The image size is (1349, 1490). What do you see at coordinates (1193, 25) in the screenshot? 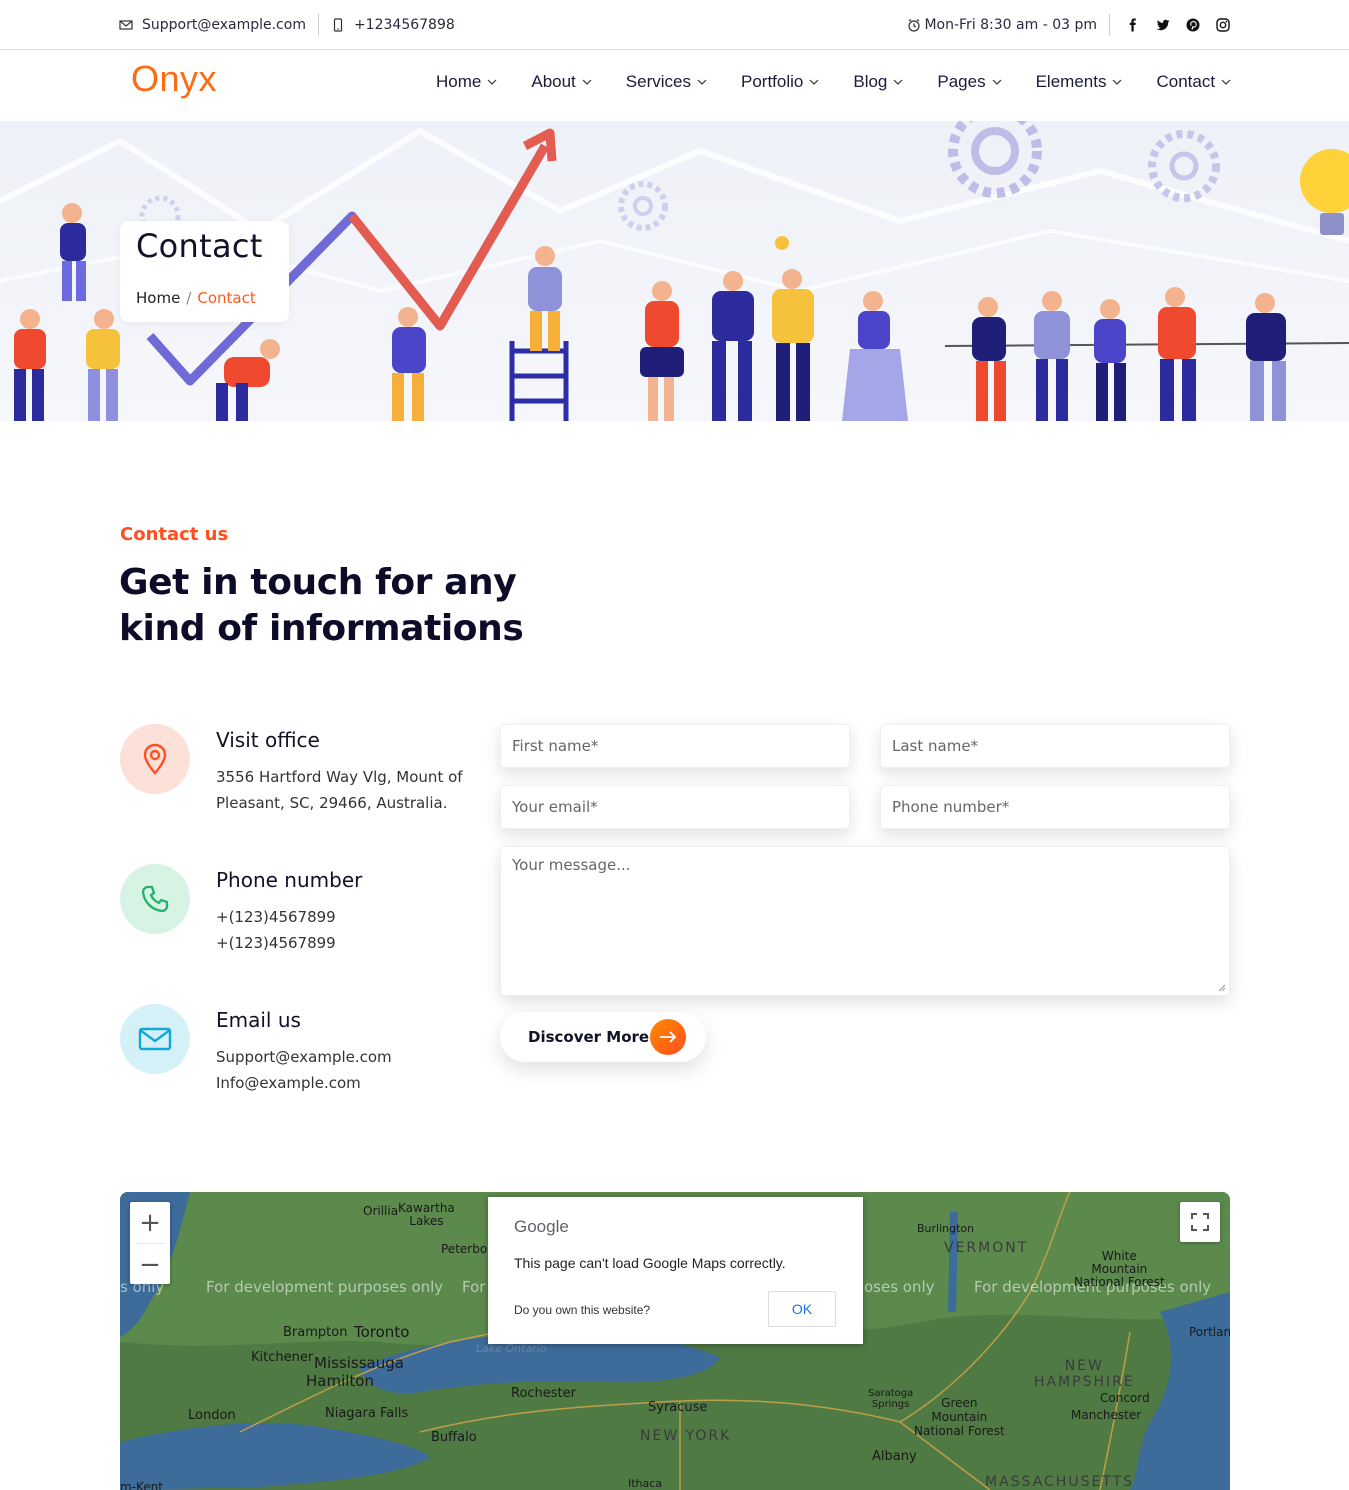
I see `pinterest-icon` at bounding box center [1193, 25].